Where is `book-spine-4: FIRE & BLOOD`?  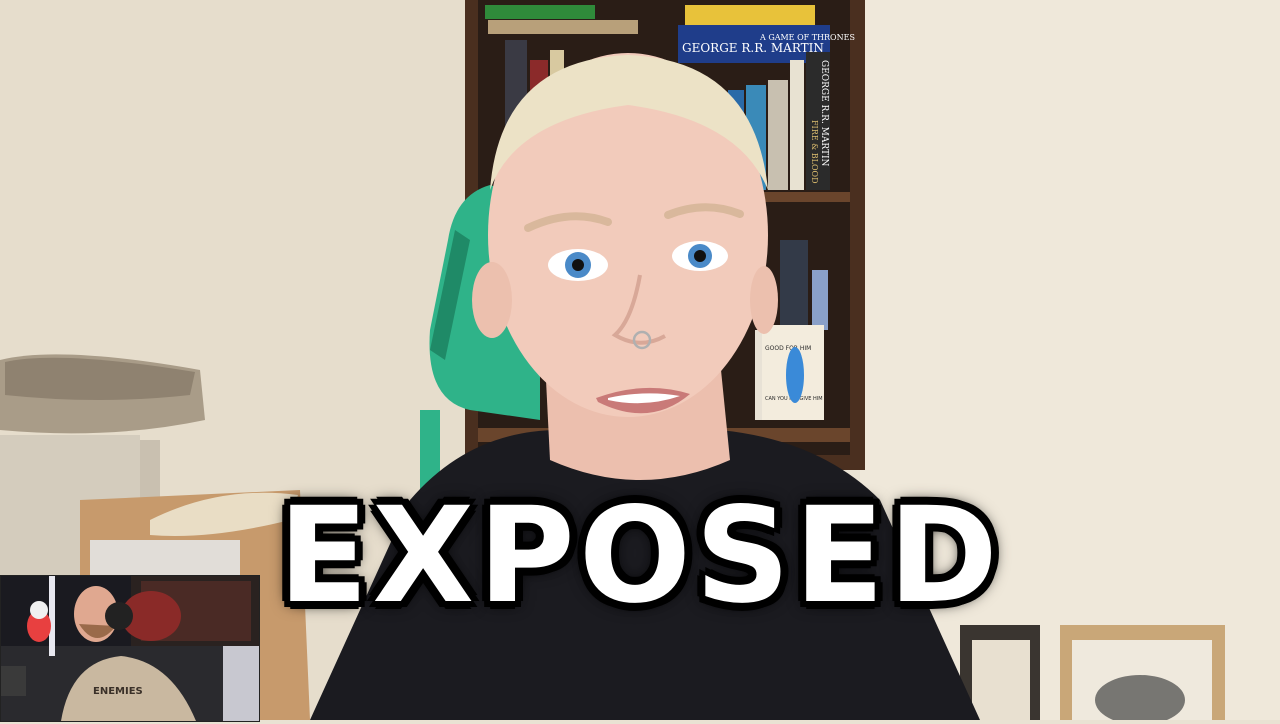
book-spine-4: FIRE & BLOOD is located at coordinates (814, 152).